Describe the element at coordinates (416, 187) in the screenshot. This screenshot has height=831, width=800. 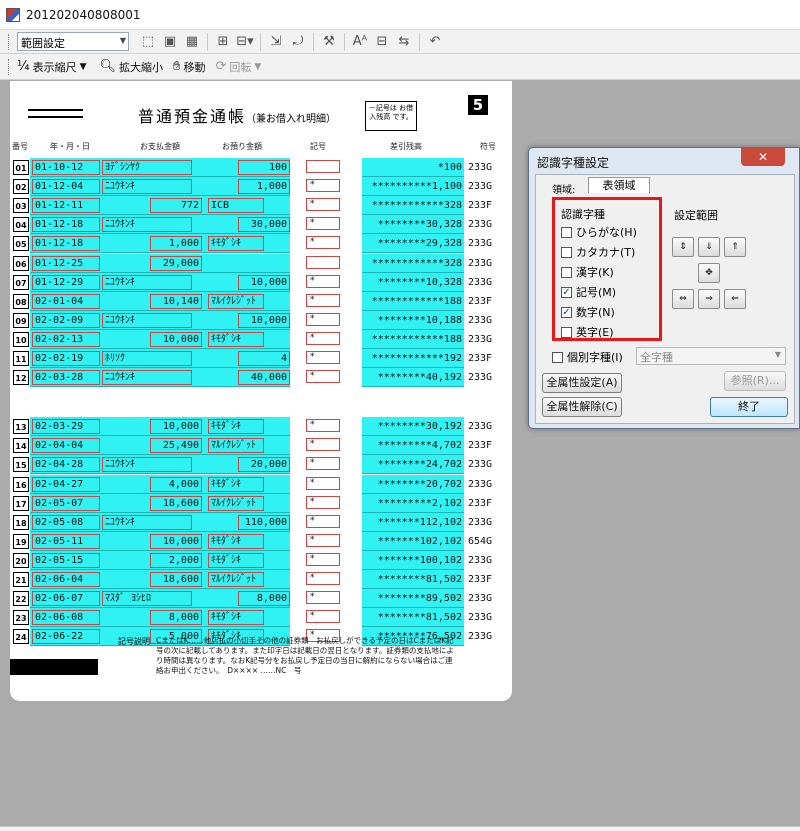
I see `balance-field: **********1,100` at that location.